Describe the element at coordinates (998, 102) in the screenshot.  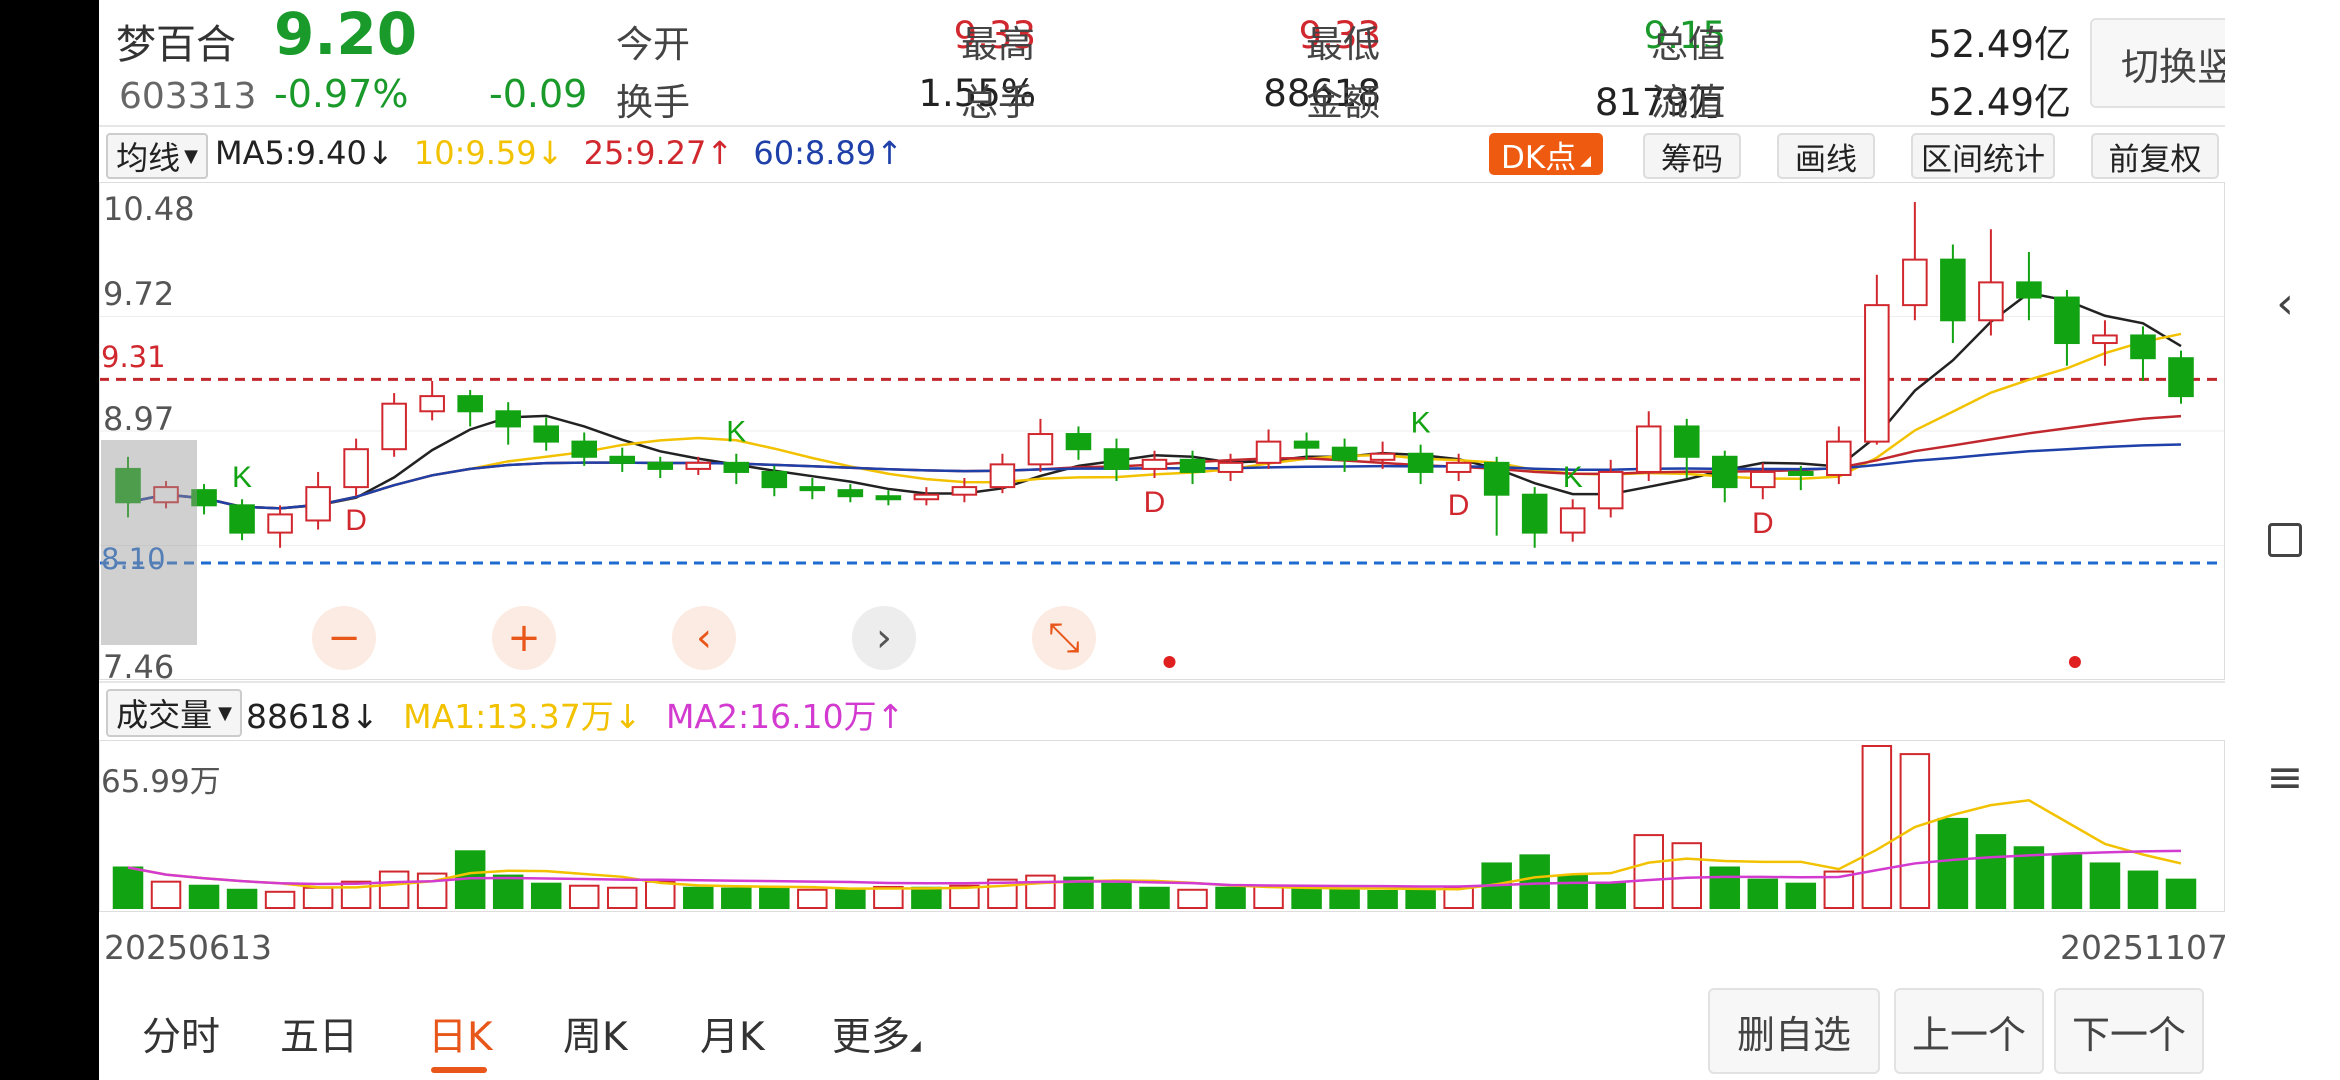
I see `stat-label-total-hands: 总手` at that location.